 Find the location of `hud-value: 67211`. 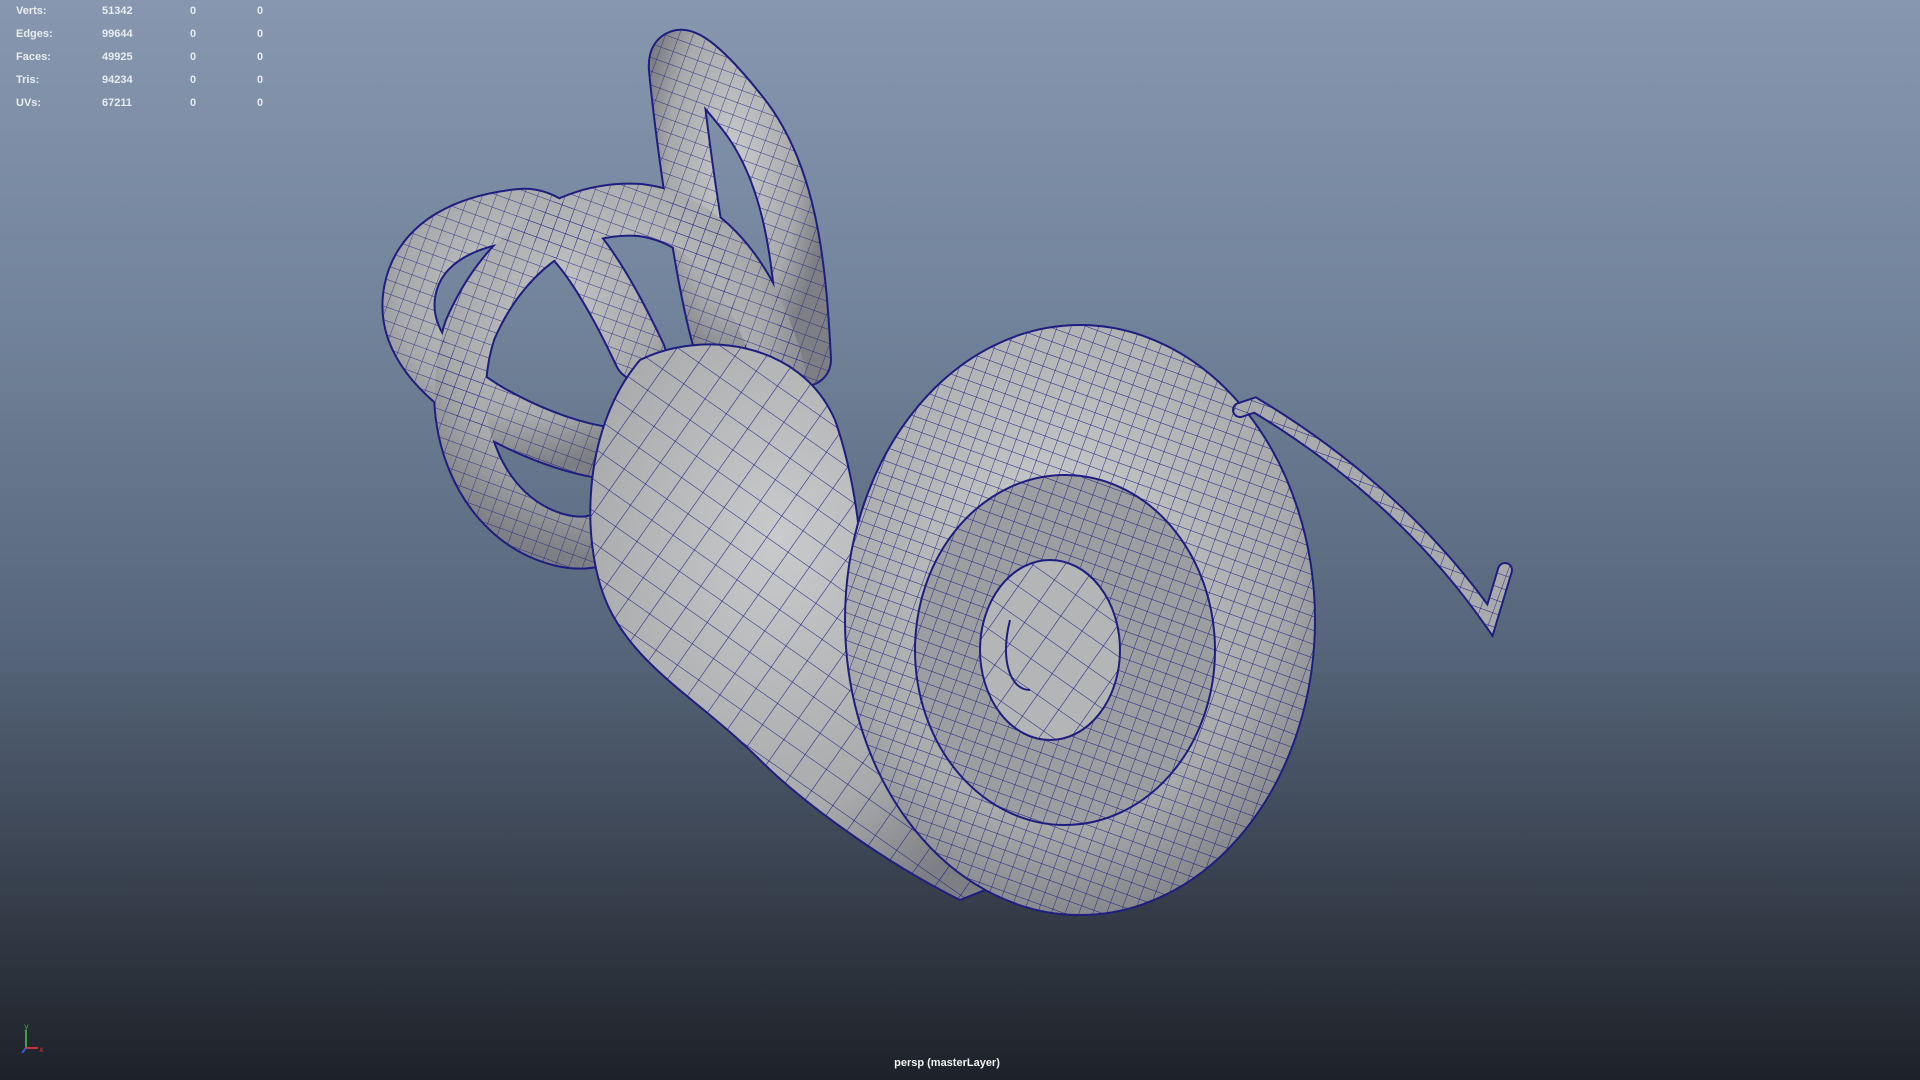

hud-value: 67211 is located at coordinates (117, 103).